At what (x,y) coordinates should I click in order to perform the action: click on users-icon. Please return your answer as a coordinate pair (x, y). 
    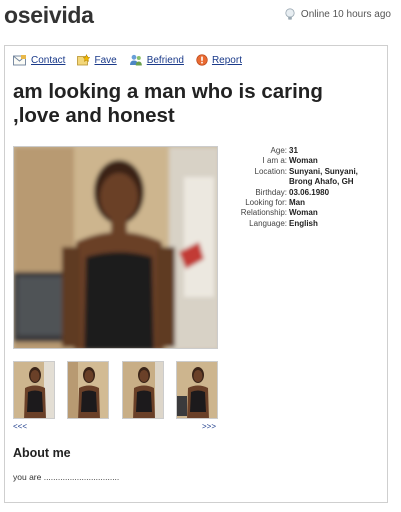
    Looking at the image, I should click on (136, 60).